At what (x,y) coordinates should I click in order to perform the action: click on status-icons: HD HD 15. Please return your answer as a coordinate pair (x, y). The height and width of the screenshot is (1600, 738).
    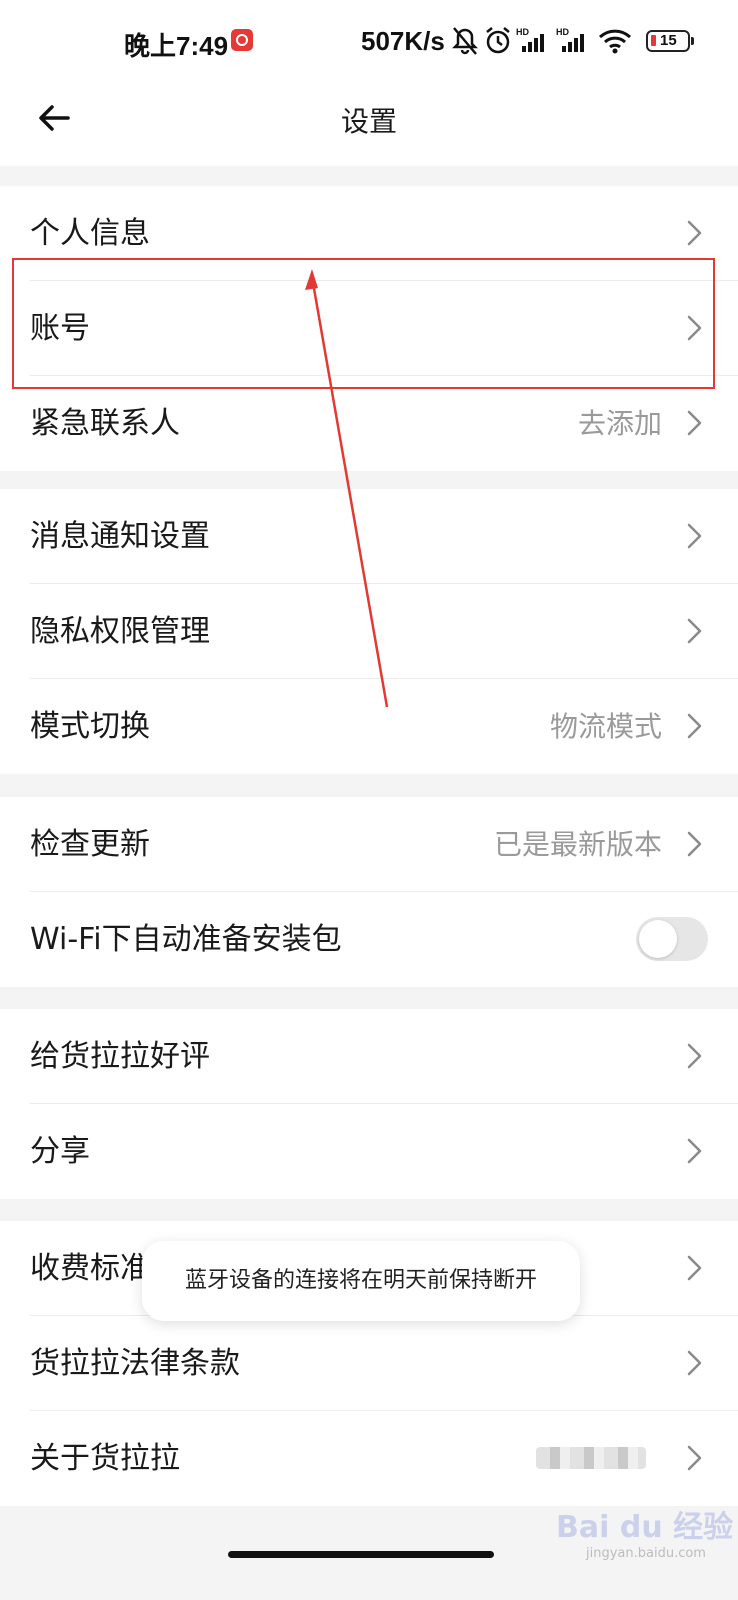
    Looking at the image, I should click on (577, 42).